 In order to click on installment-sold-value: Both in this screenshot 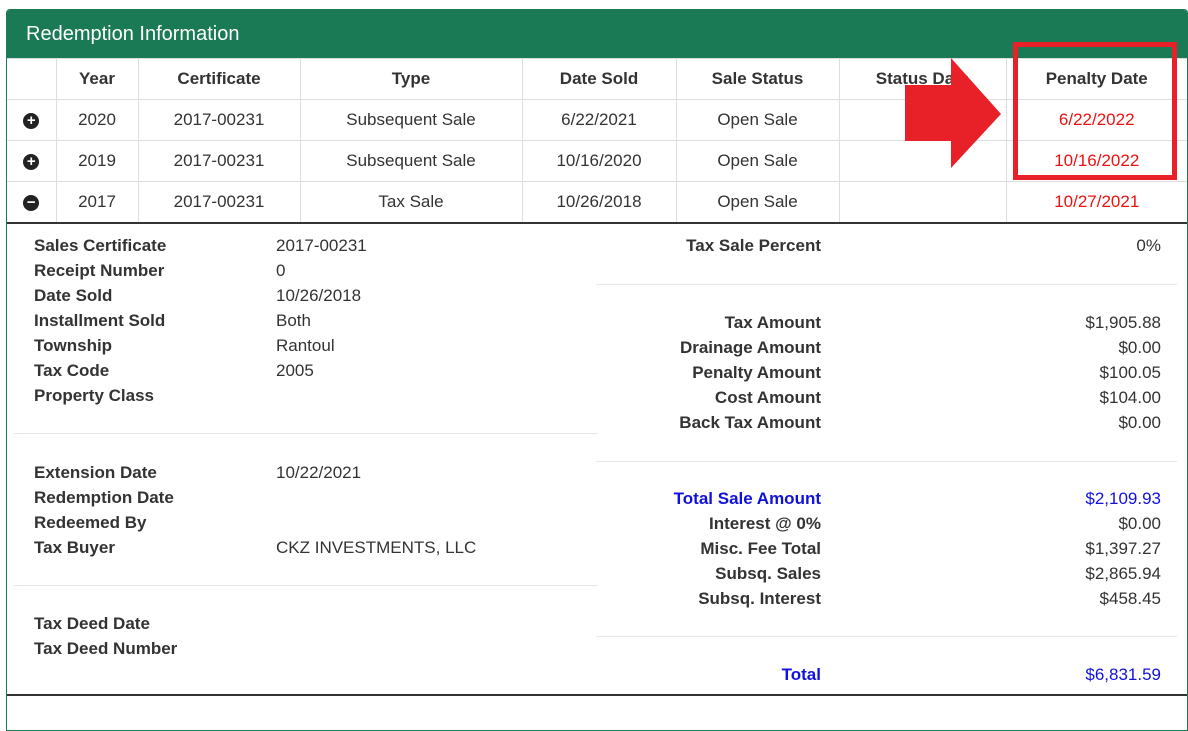, I will do `click(293, 320)`.